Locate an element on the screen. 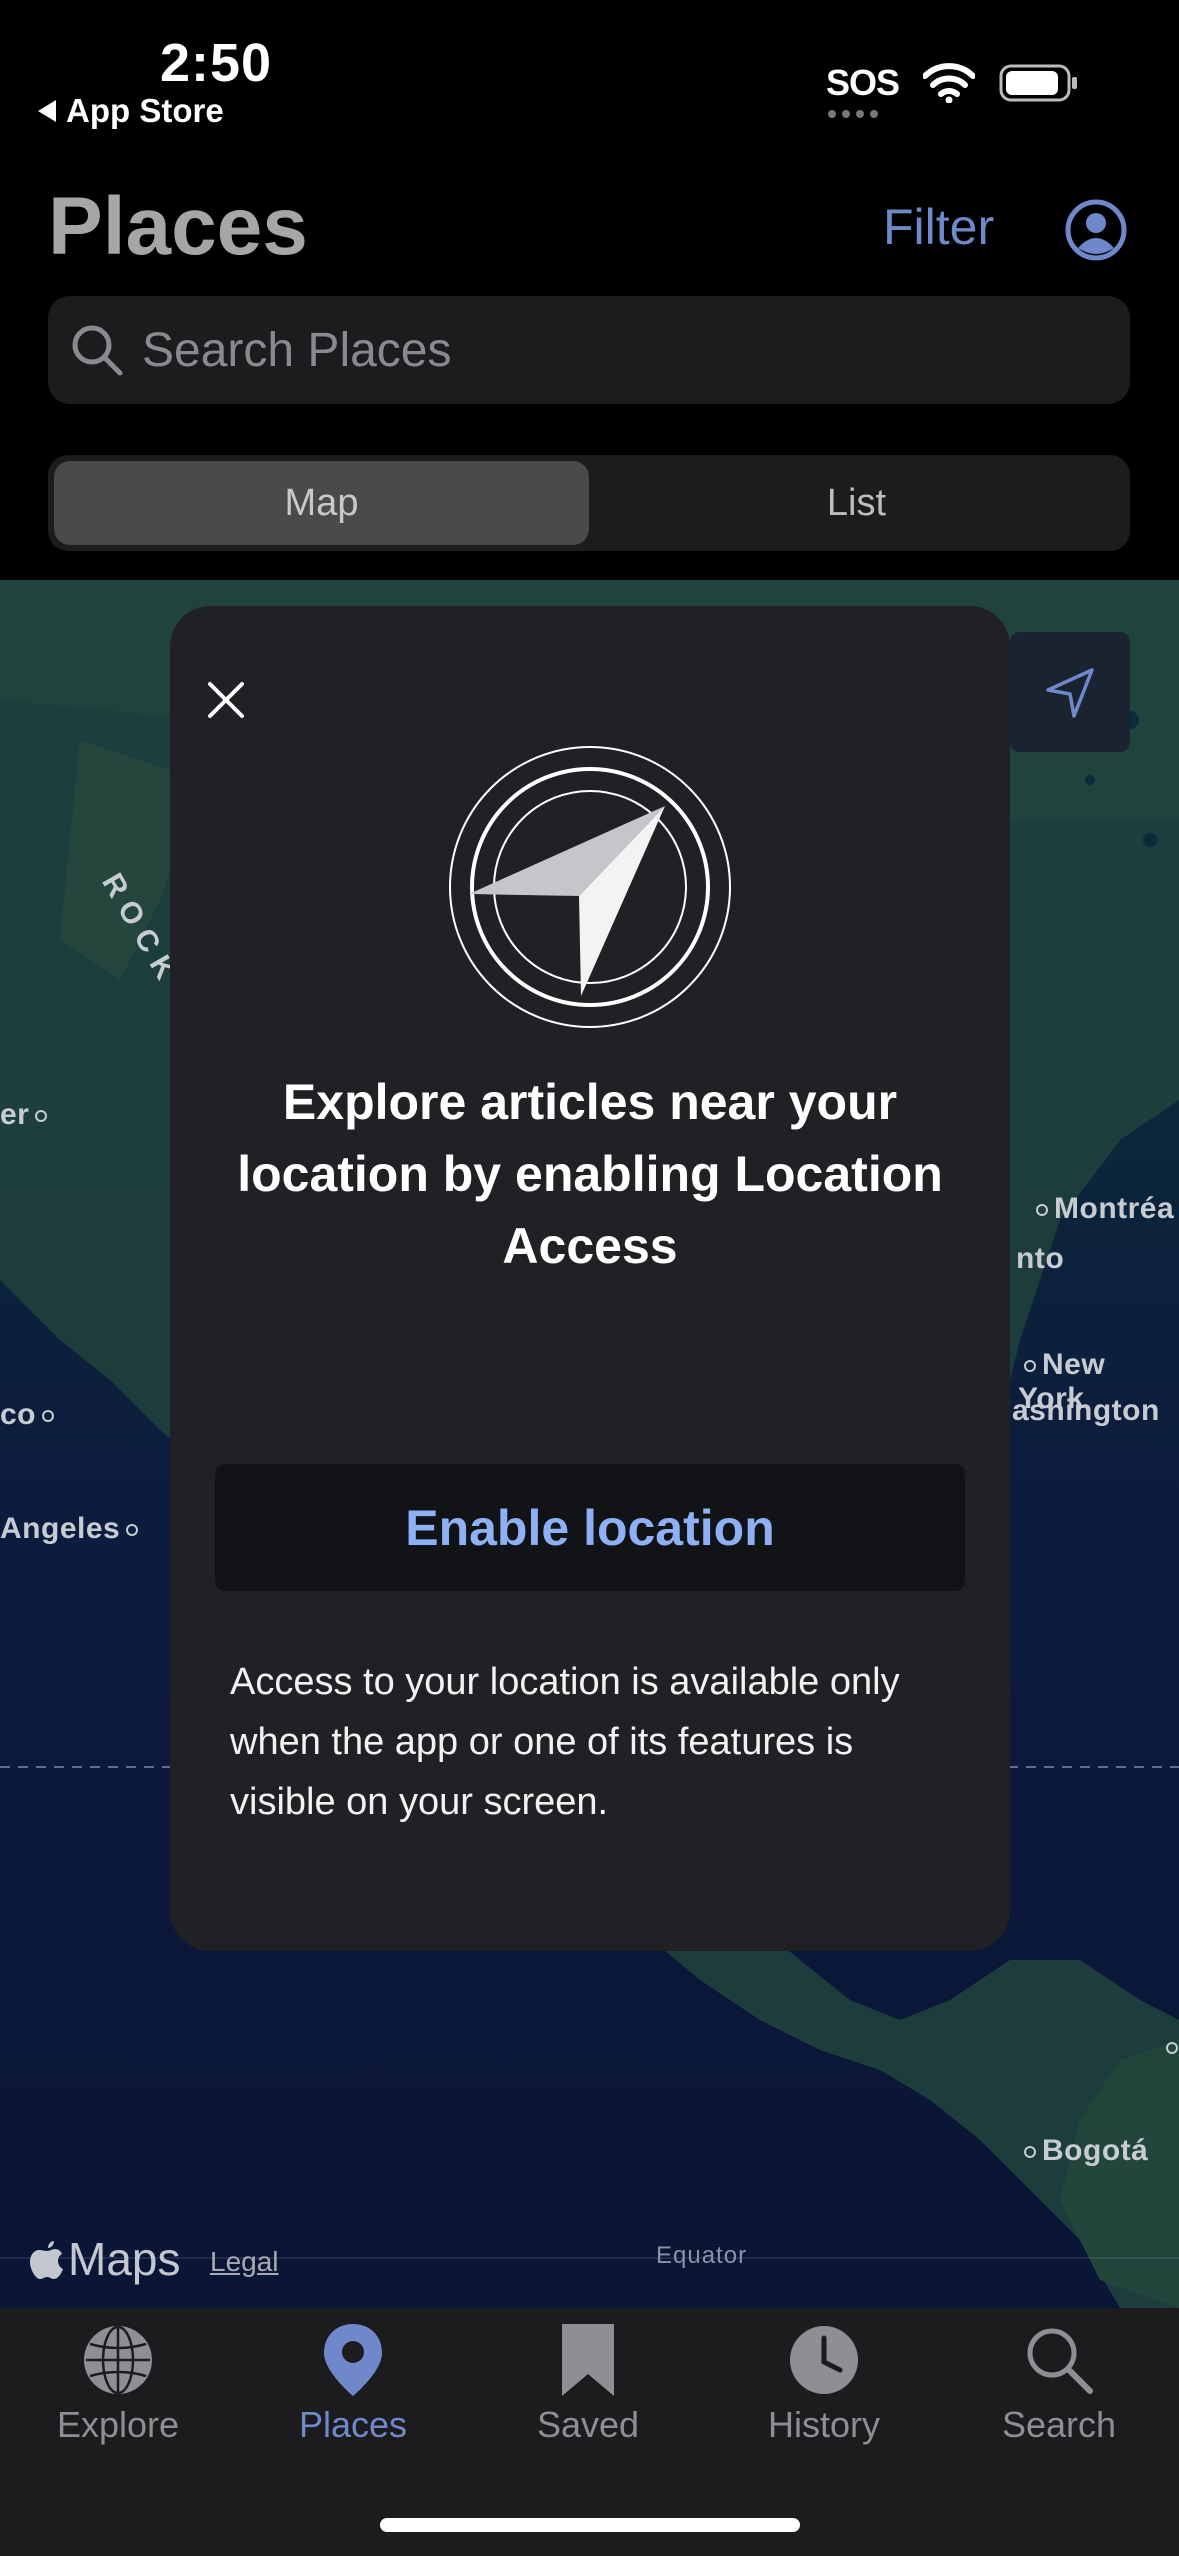  location-arrow-icon is located at coordinates (1070, 693).